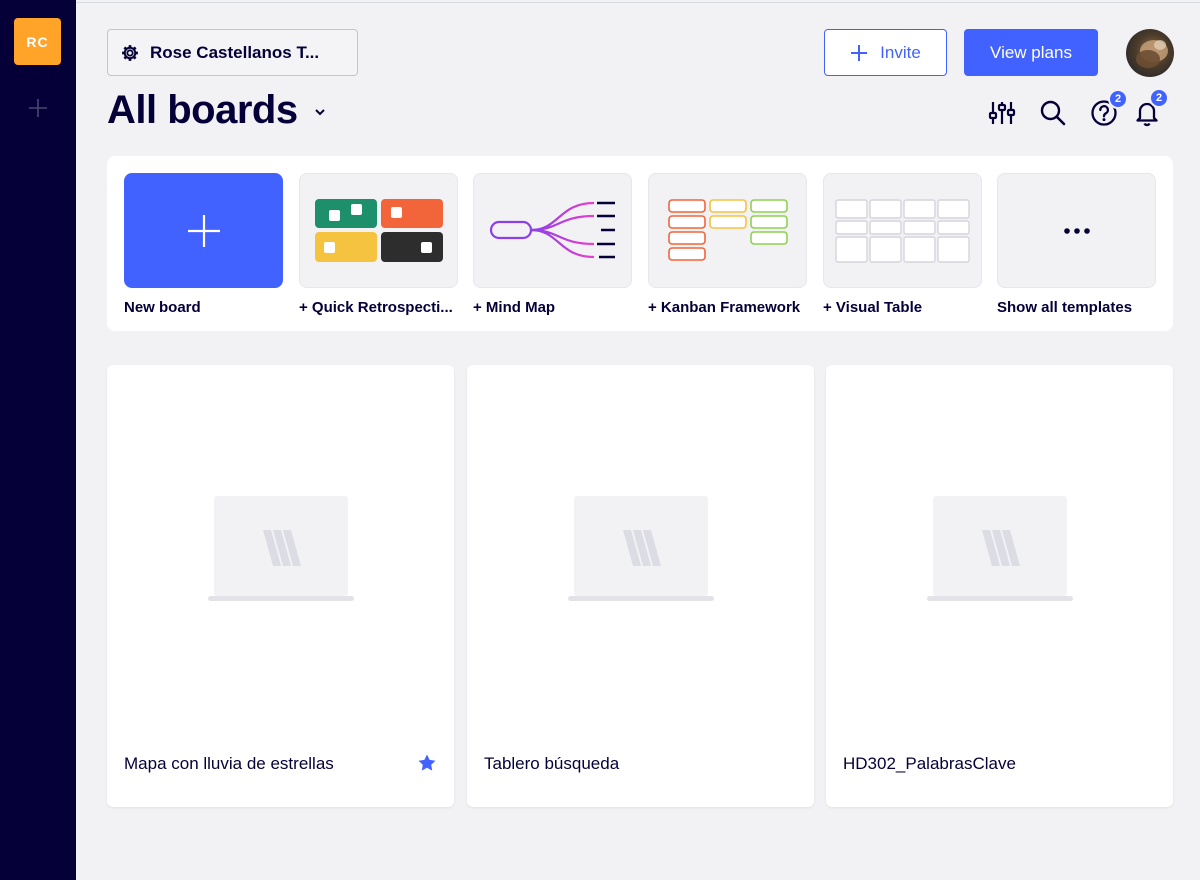 This screenshot has height=880, width=1200. I want to click on workspace-avatar: RC, so click(37, 41).